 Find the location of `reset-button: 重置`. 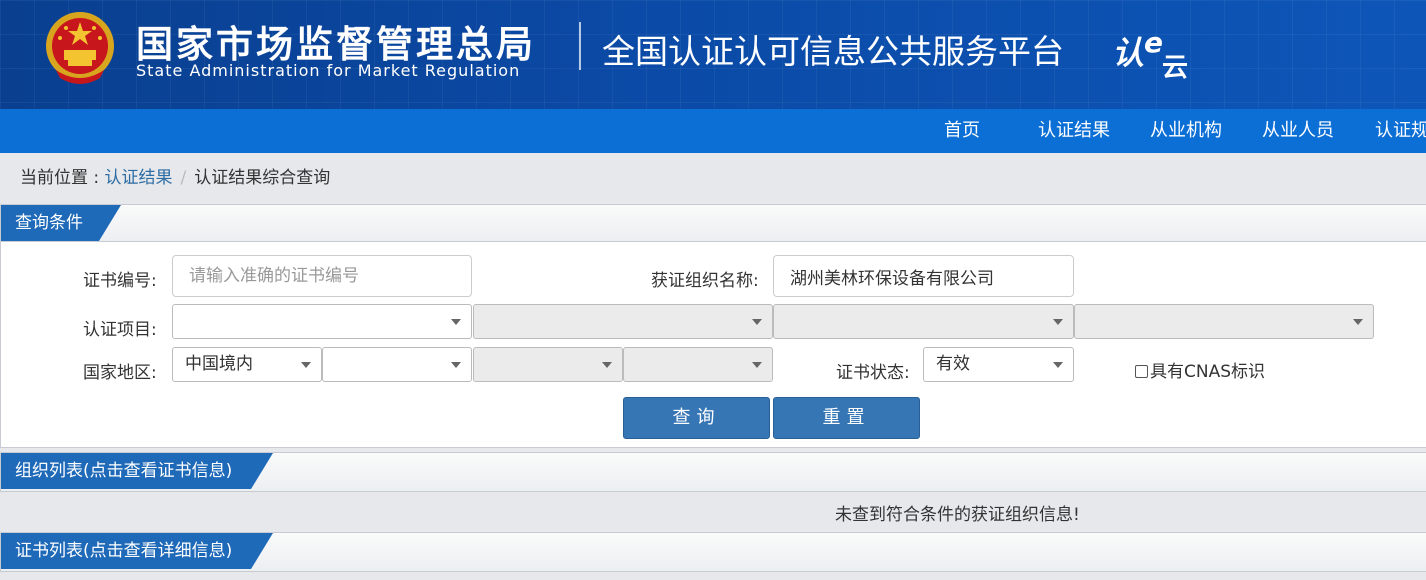

reset-button: 重置 is located at coordinates (846, 418).